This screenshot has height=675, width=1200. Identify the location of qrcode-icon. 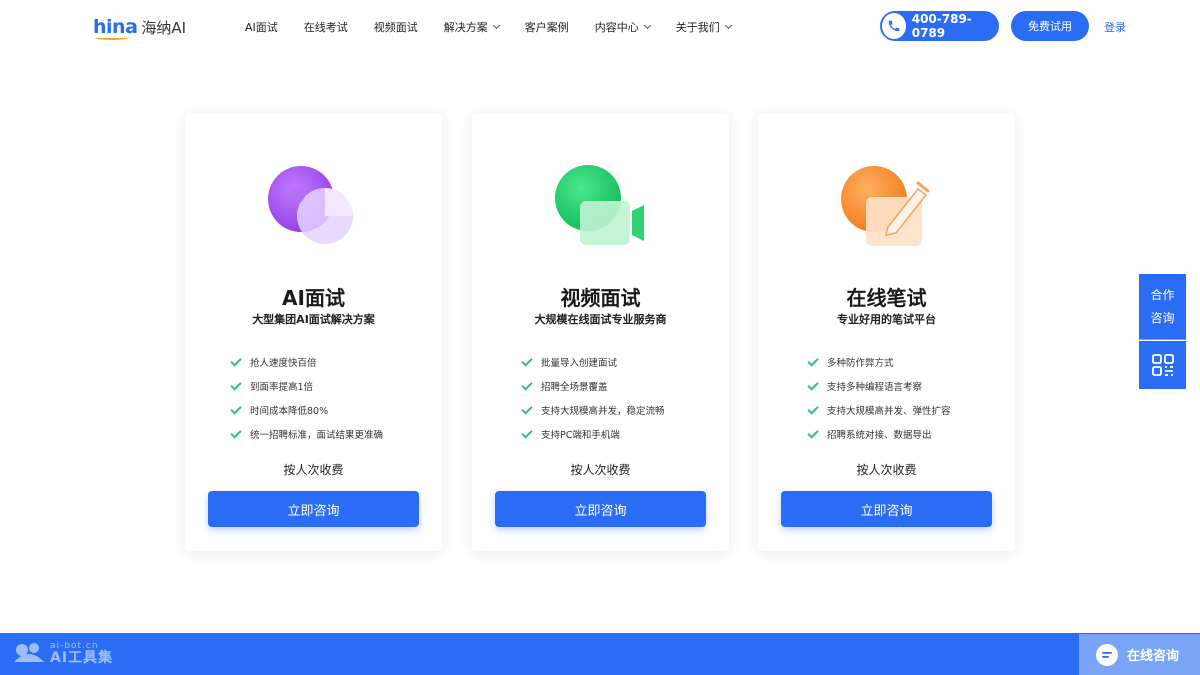
(1162, 365).